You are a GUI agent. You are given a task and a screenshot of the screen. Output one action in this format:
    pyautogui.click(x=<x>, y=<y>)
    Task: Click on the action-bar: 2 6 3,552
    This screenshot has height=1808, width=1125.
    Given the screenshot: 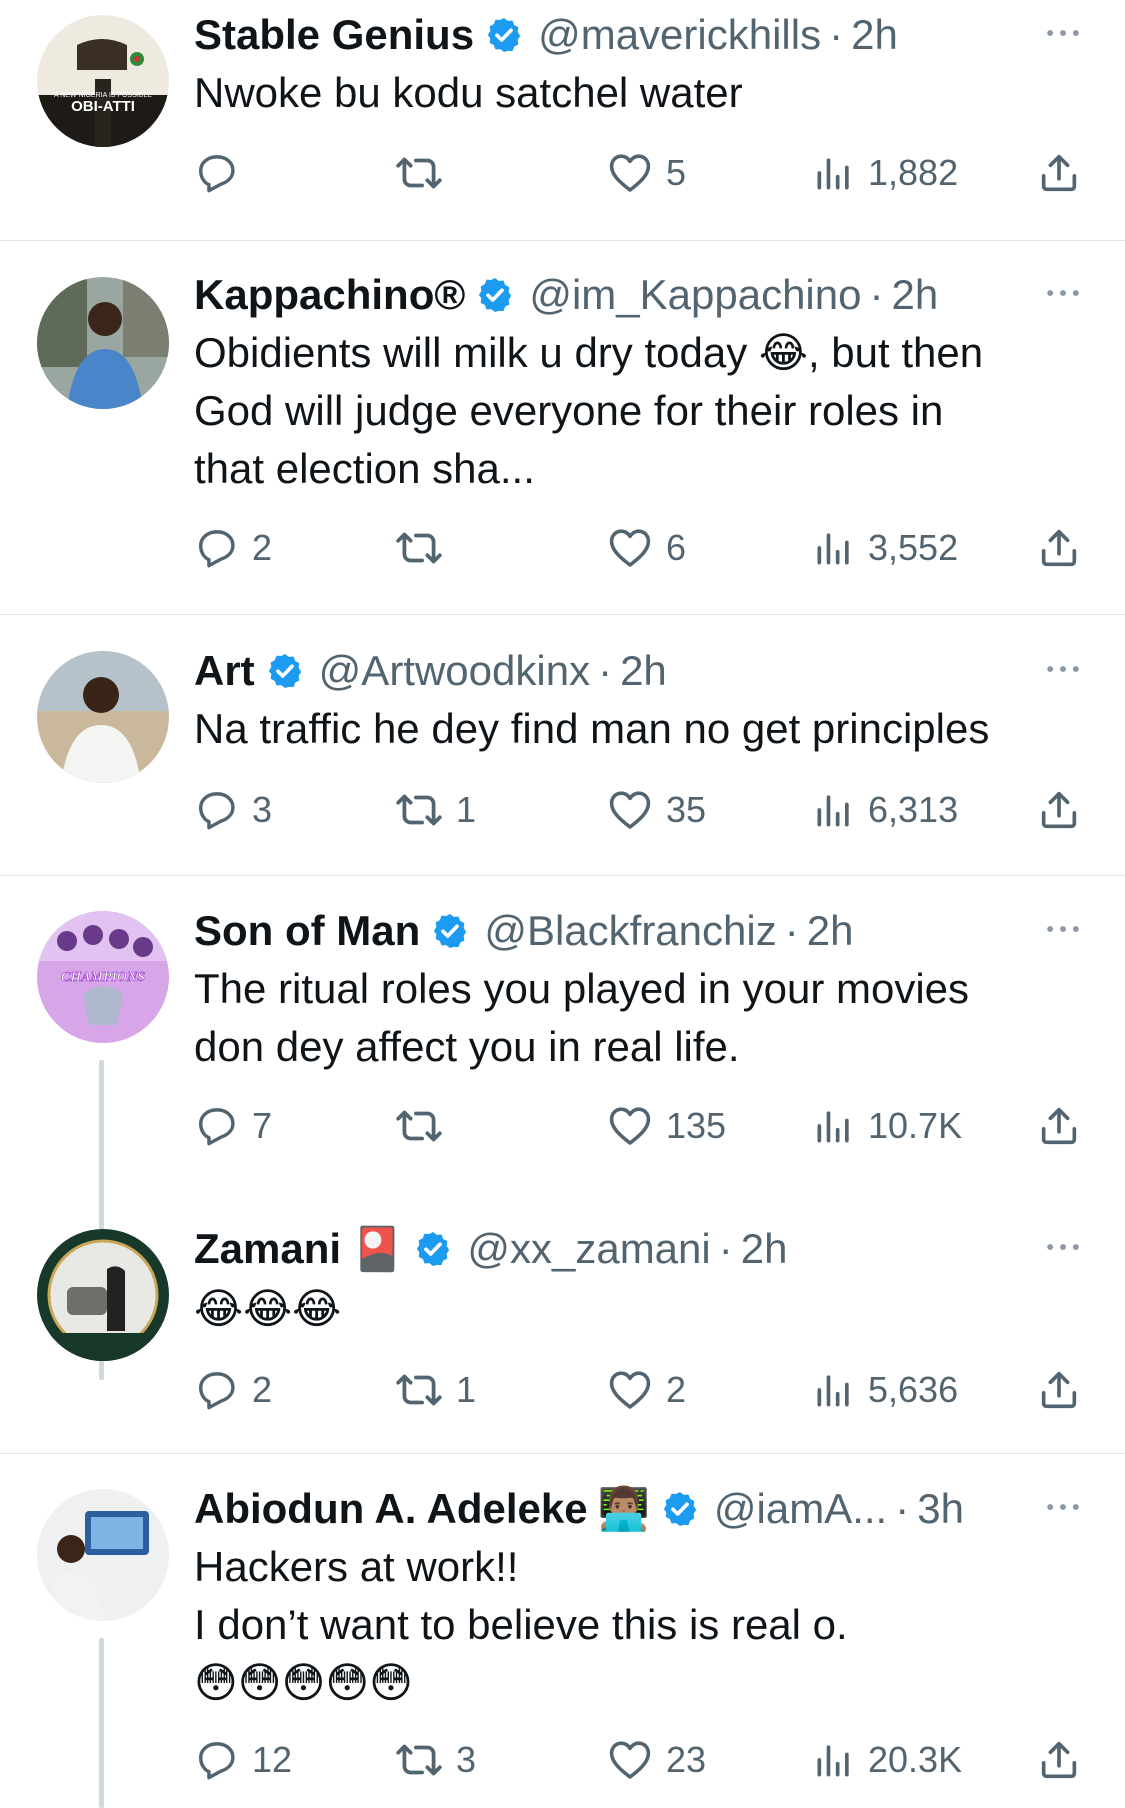 What is the action you would take?
    pyautogui.click(x=644, y=548)
    